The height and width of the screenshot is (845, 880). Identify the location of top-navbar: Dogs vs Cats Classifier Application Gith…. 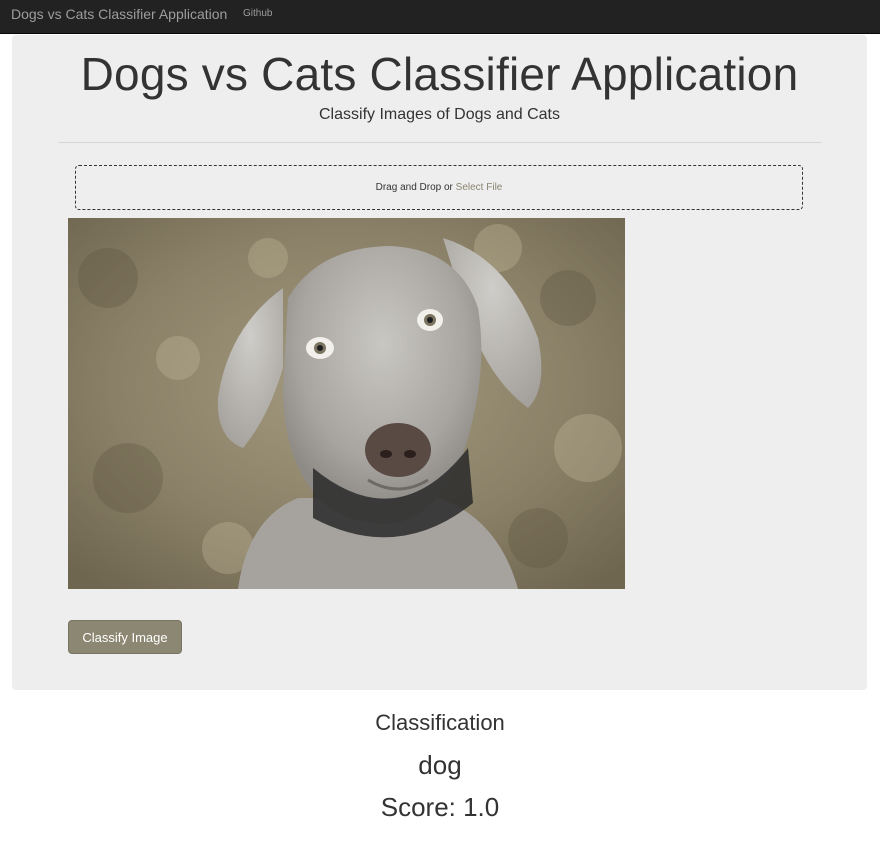
(440, 17).